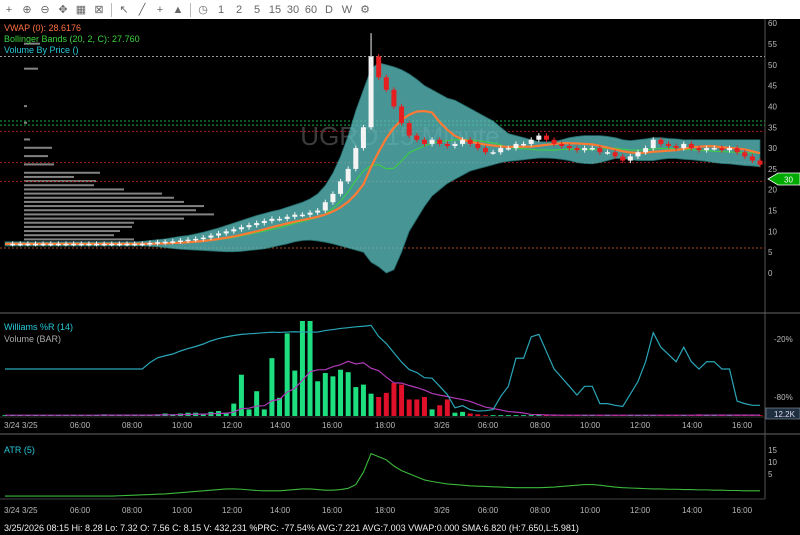 The height and width of the screenshot is (535, 800). What do you see at coordinates (540, 510) in the screenshot?
I see `time-label: 08:00` at bounding box center [540, 510].